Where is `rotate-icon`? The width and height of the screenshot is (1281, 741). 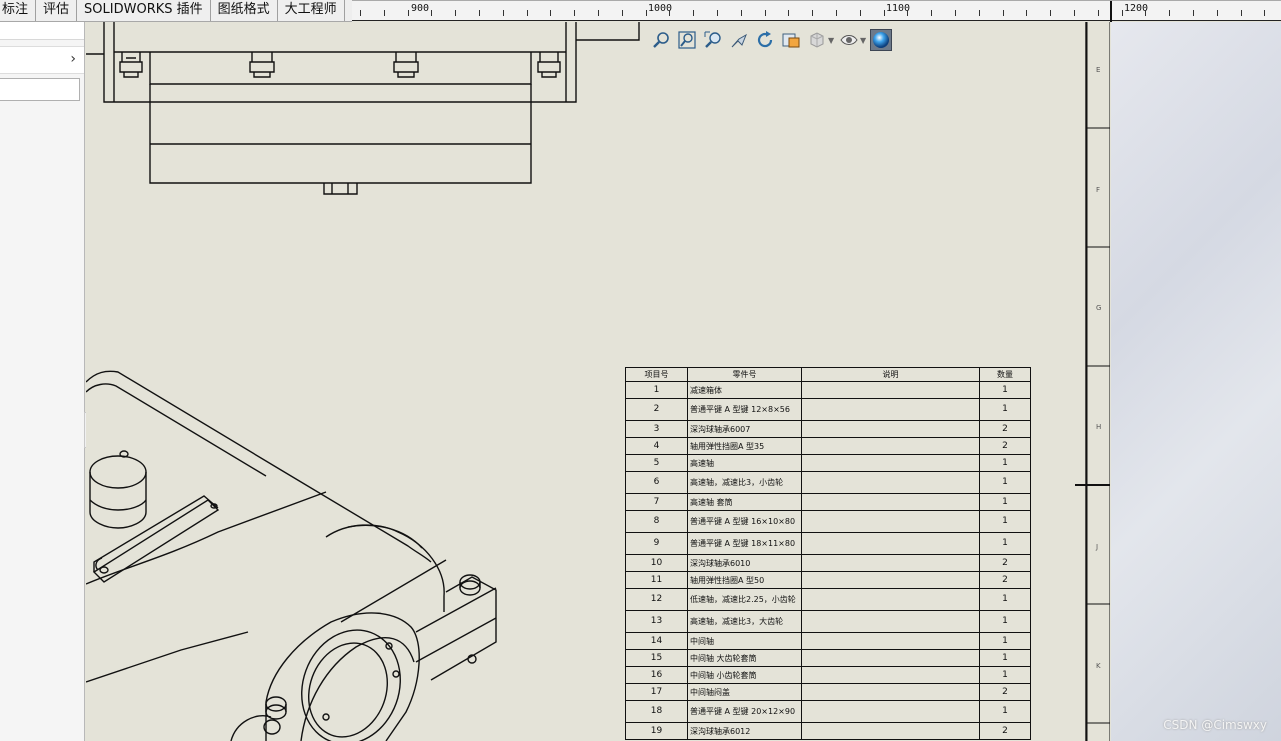 rotate-icon is located at coordinates (765, 40).